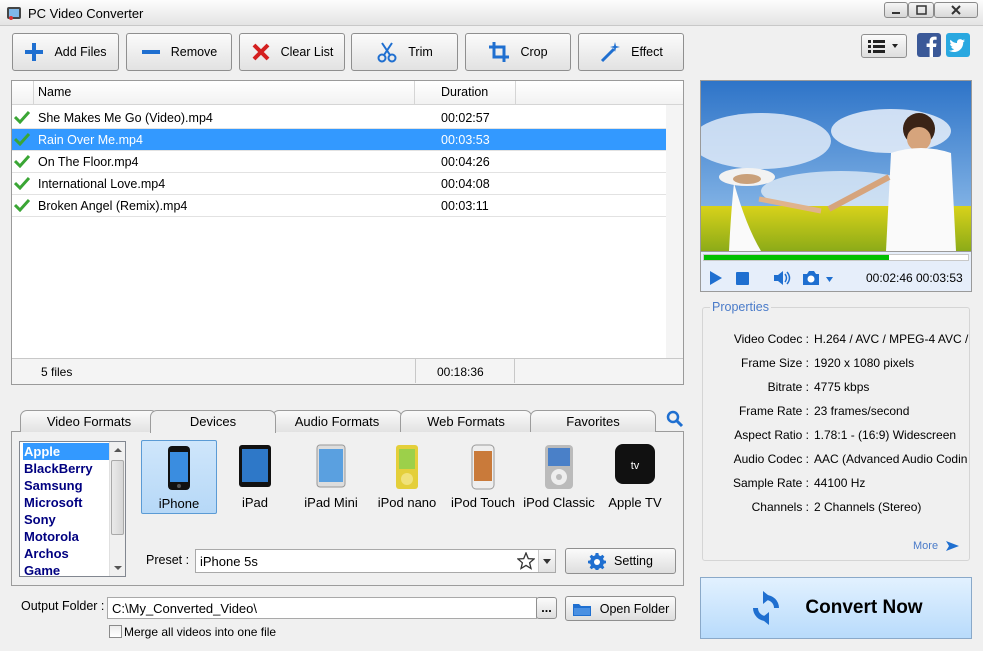 The width and height of the screenshot is (983, 651). What do you see at coordinates (836, 257) in the screenshot?
I see `playback-progress` at bounding box center [836, 257].